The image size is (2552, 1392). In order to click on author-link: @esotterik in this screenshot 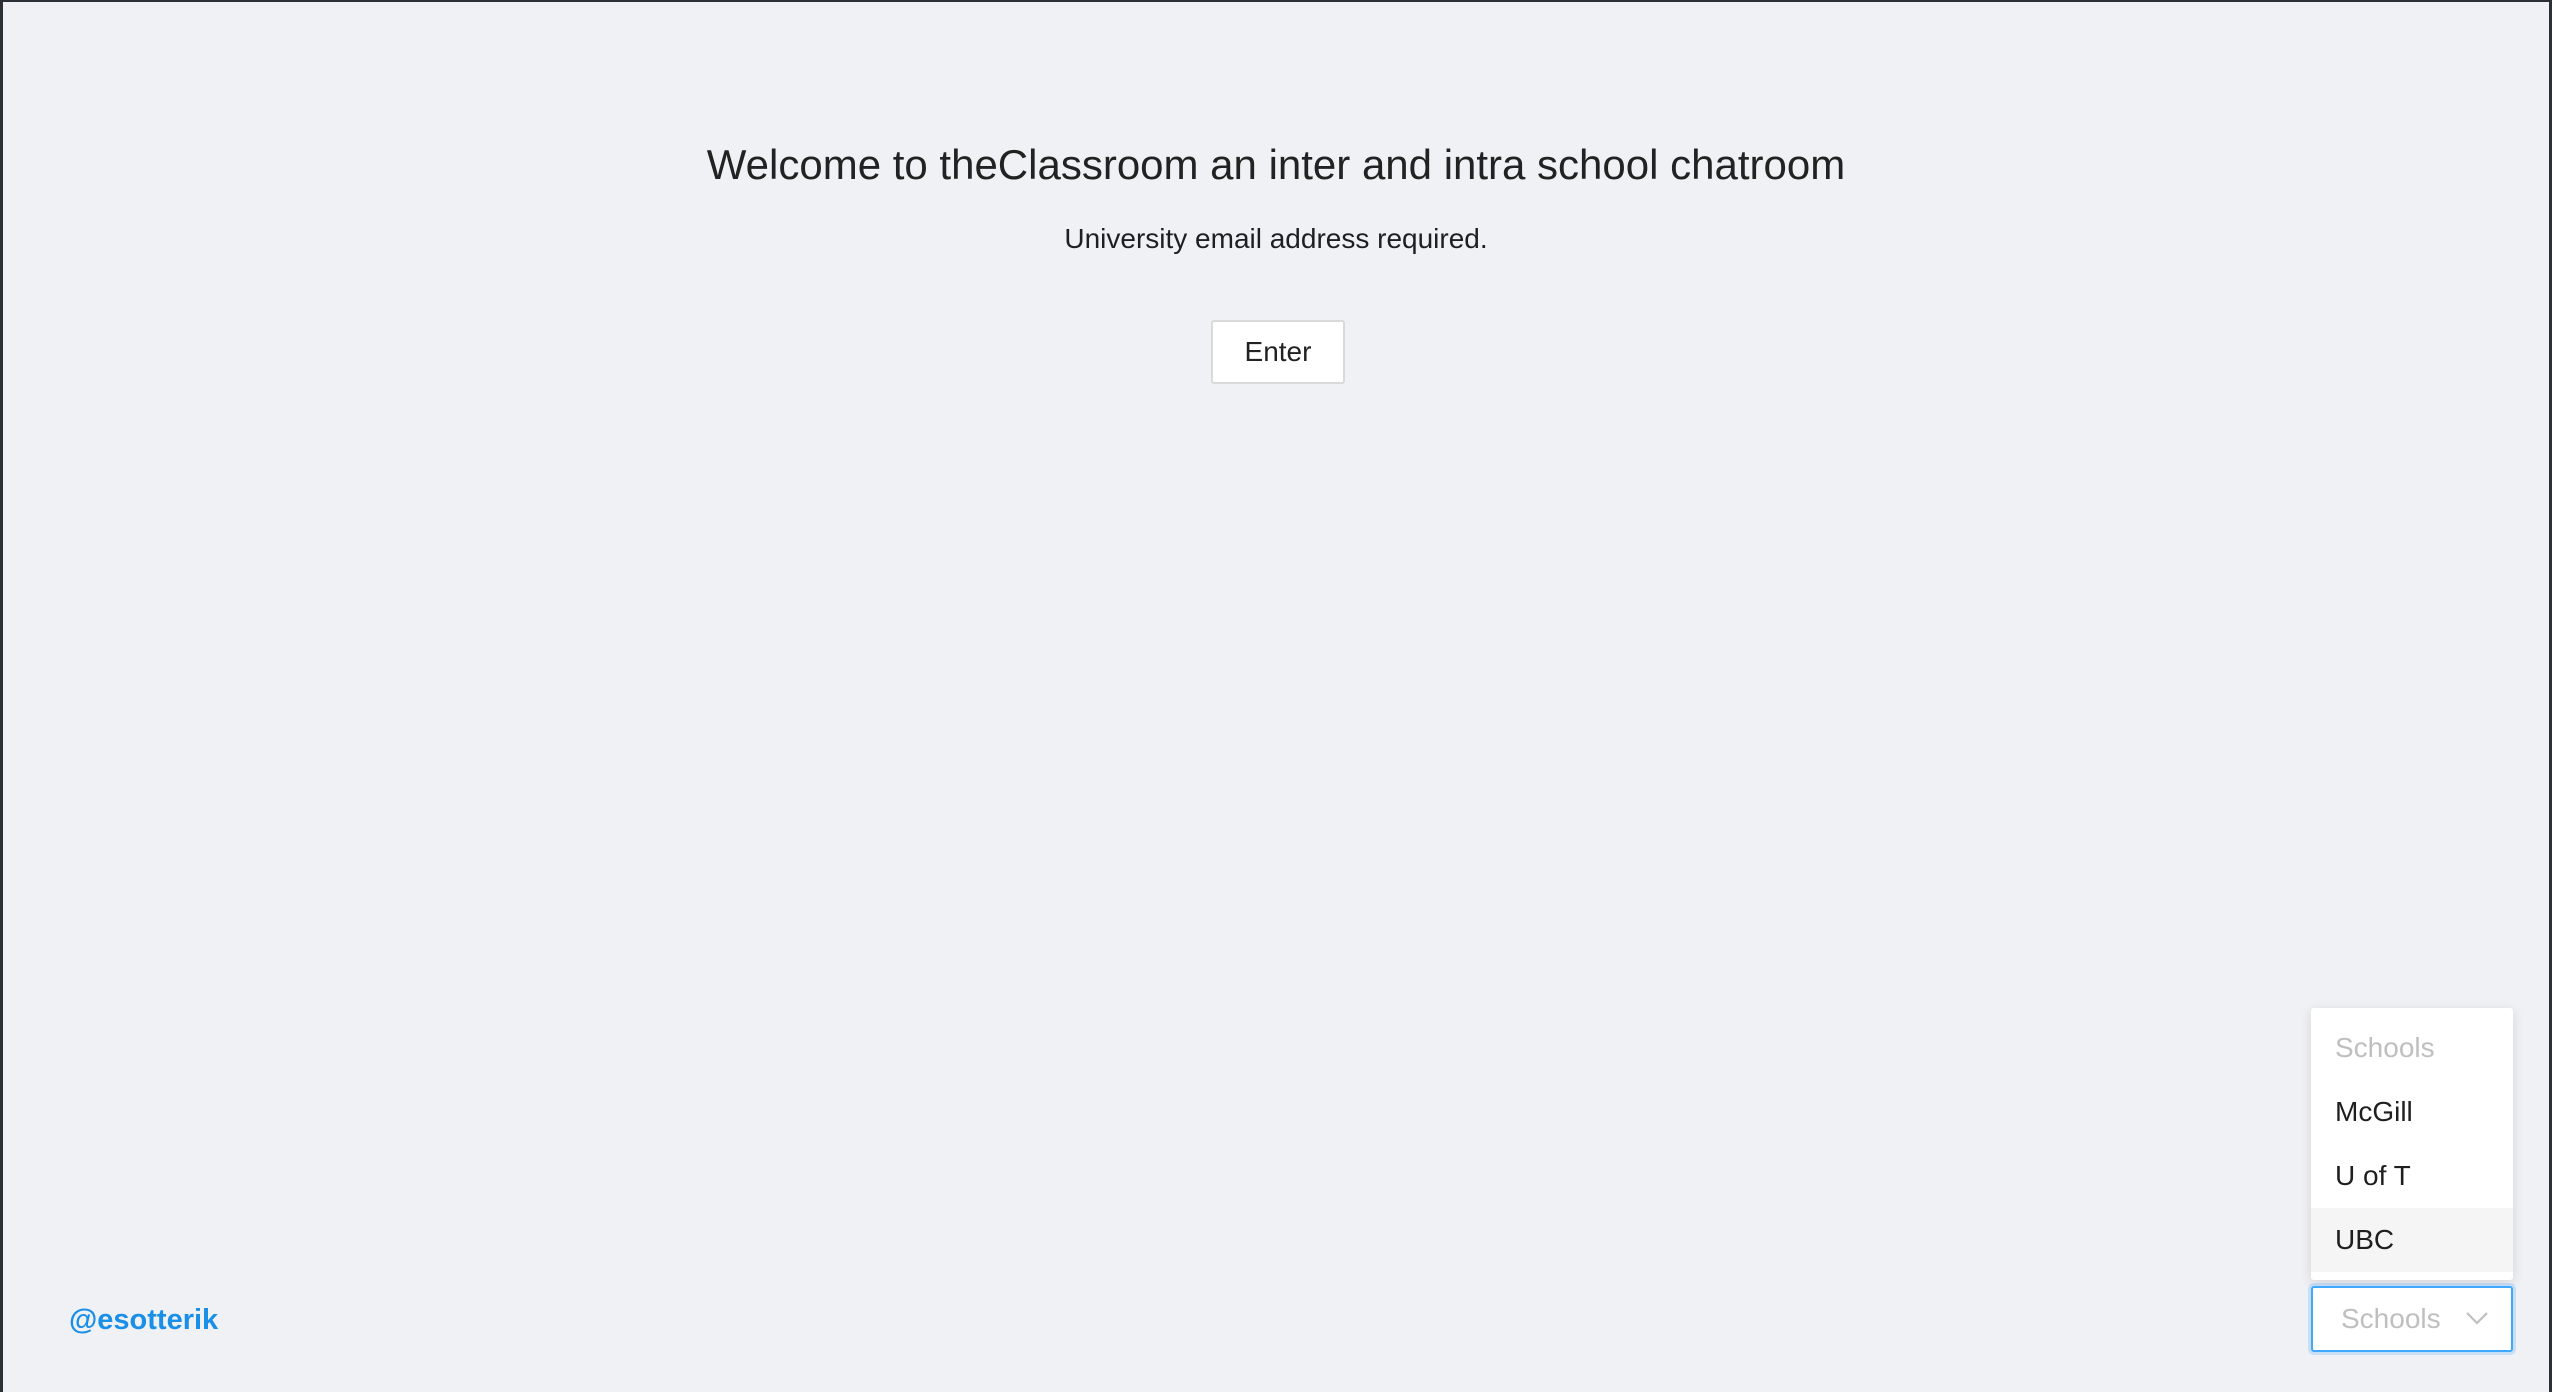, I will do `click(143, 1320)`.